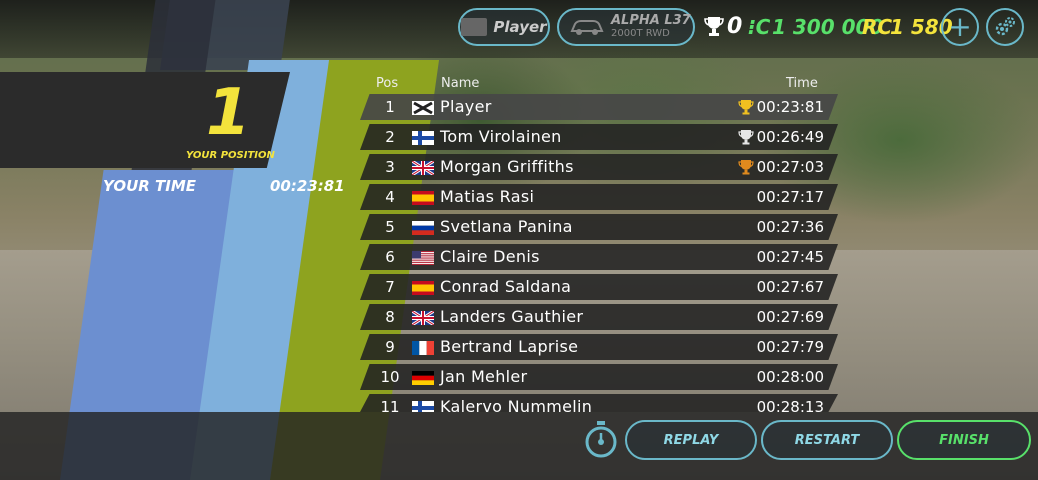 This screenshot has height=480, width=1038. Describe the element at coordinates (790, 227) in the screenshot. I see `row-time: 00:27:36` at that location.